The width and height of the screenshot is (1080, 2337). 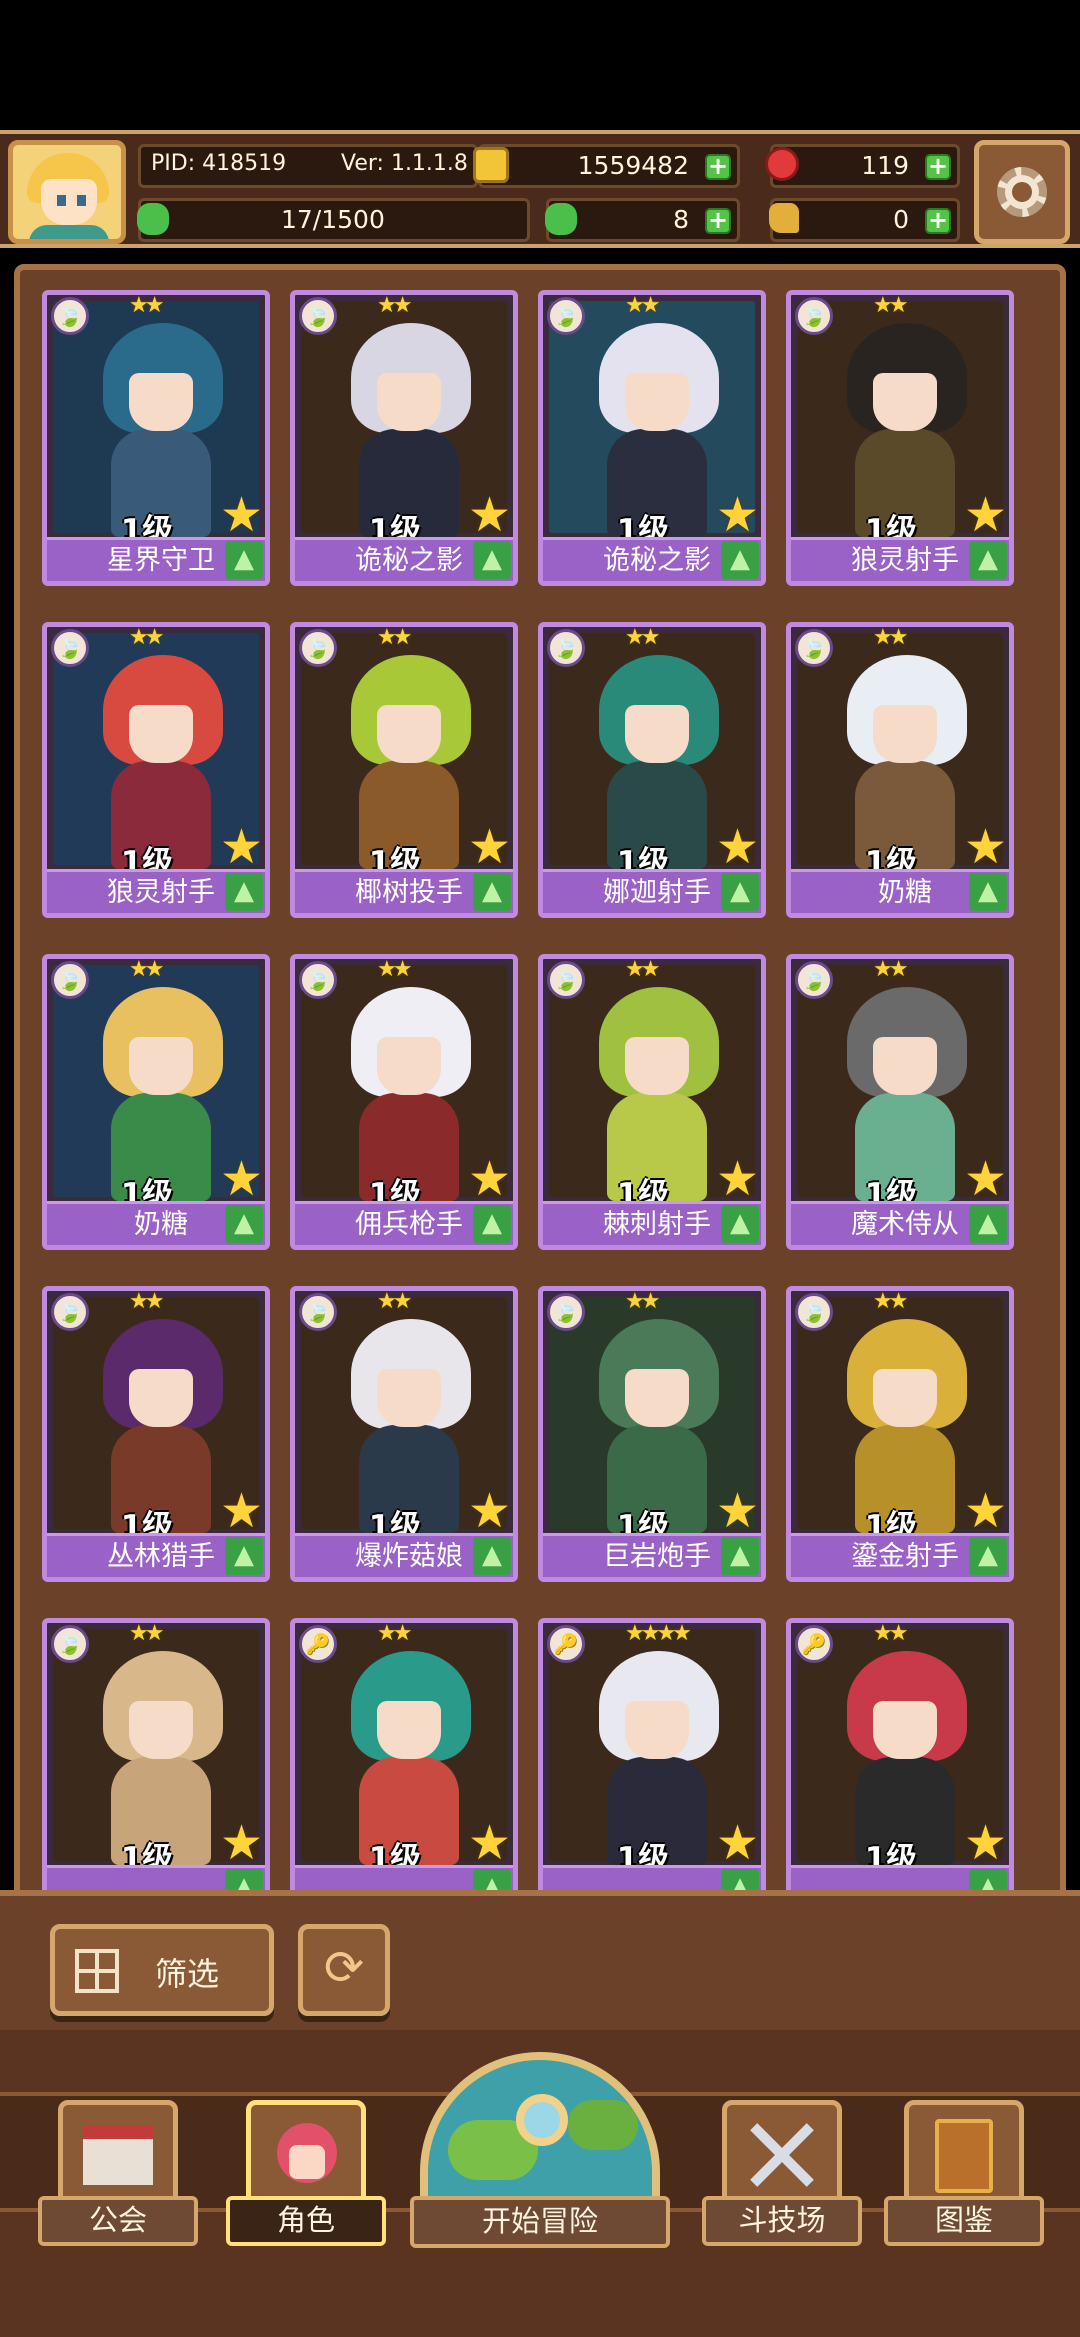 I want to click on hero-card: 🍃 ★★ 1级 ★ 爆炸菇娘 ▲, so click(x=404, y=1434).